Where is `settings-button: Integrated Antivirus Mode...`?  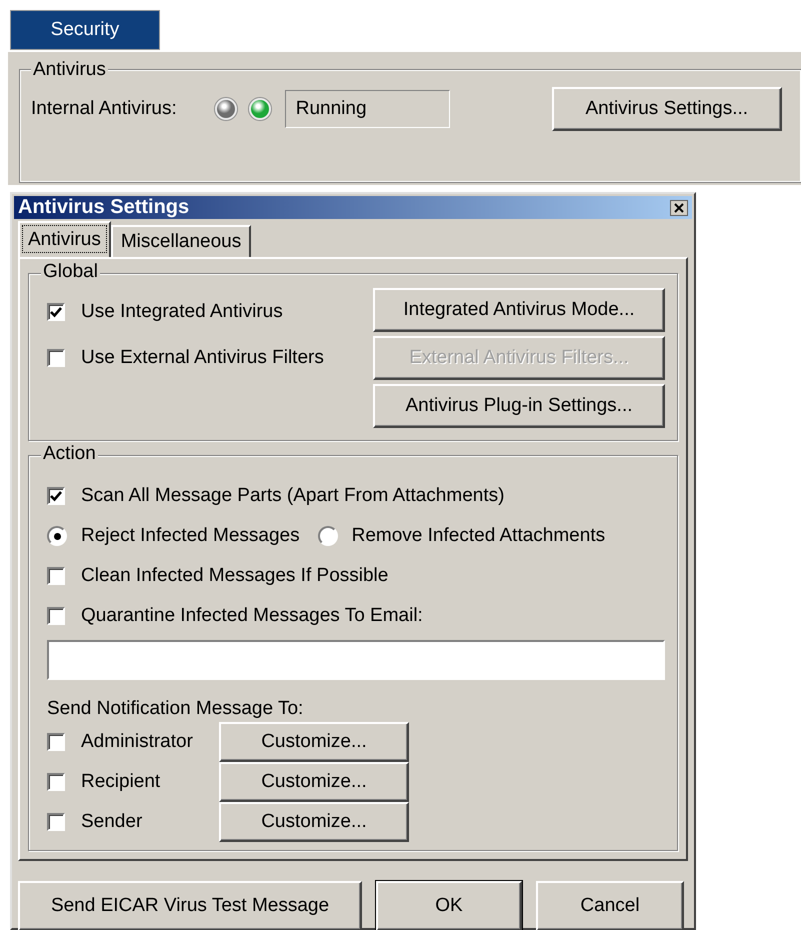 settings-button: Integrated Antivirus Mode... is located at coordinates (519, 310).